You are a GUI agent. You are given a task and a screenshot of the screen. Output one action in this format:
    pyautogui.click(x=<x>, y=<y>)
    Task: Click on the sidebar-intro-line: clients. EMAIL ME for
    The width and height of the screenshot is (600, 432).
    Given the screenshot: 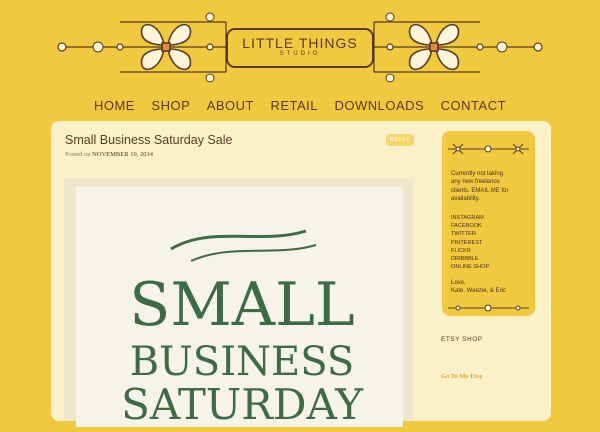 What is the action you would take?
    pyautogui.click(x=480, y=190)
    